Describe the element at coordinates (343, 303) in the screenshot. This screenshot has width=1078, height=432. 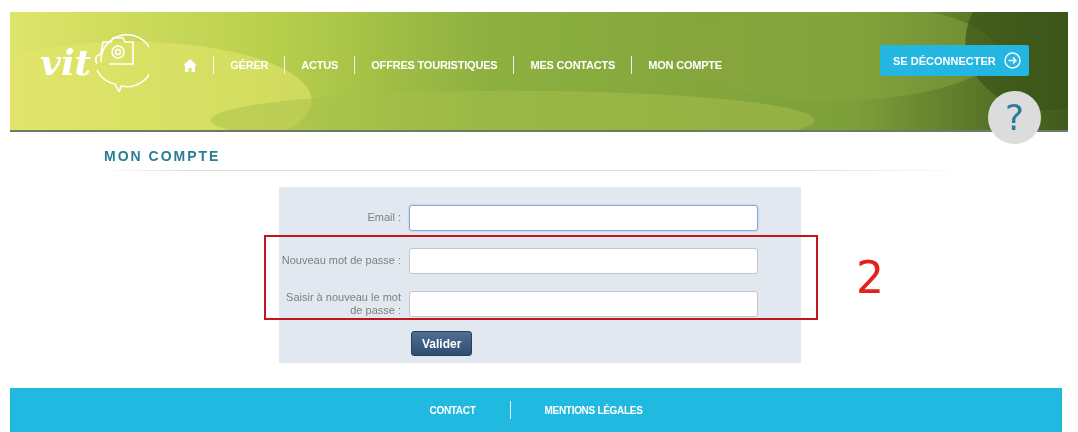
I see `field-label: Saisir à nouveau le mot de passe :` at that location.